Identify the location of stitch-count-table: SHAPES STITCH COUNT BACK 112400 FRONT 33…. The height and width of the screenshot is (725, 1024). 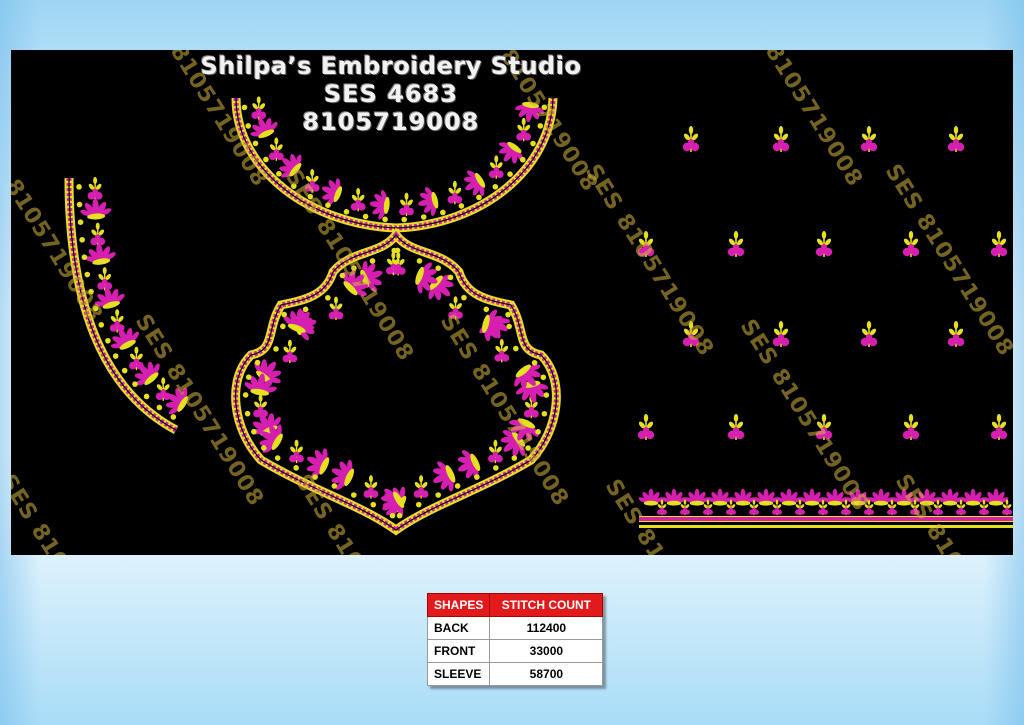
(515, 639).